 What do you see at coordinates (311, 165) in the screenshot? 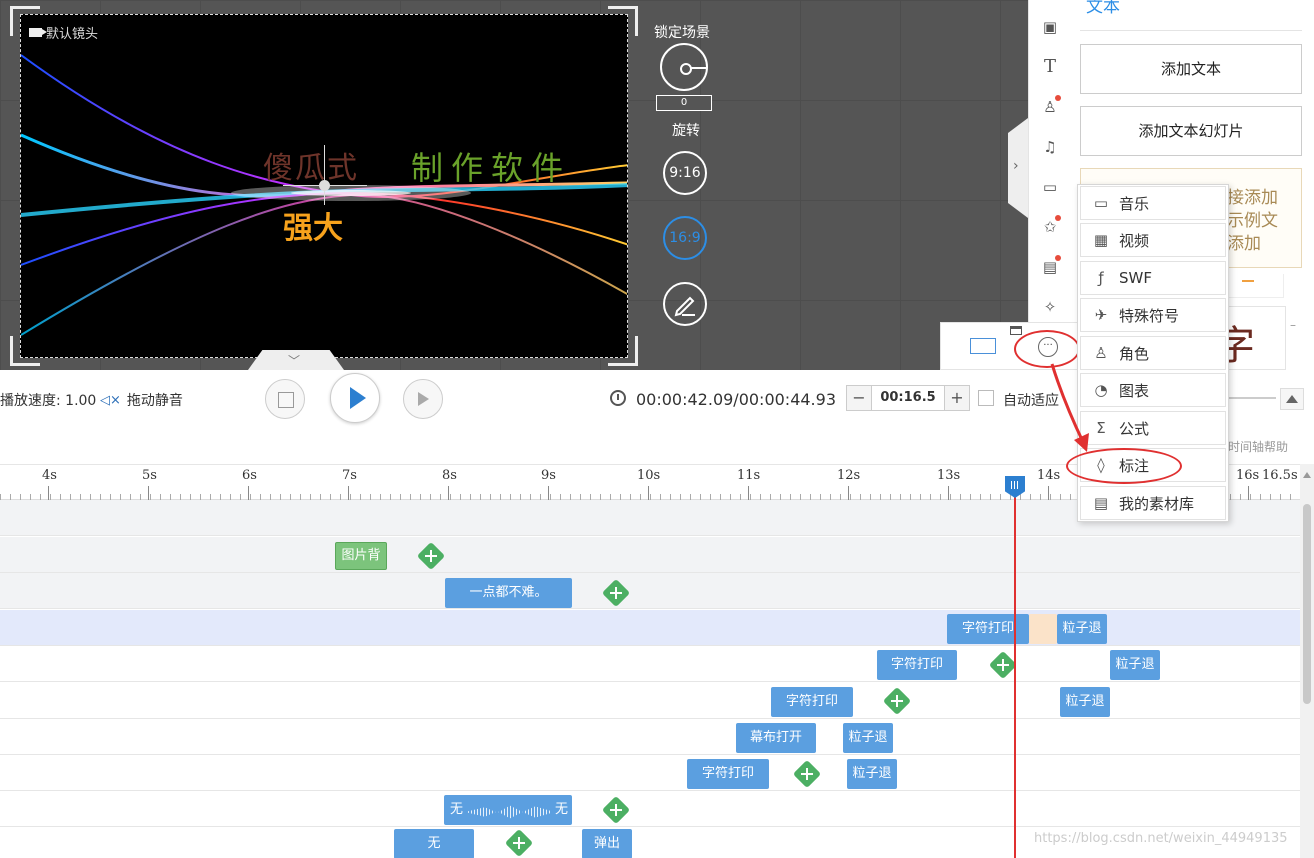
I see `scene-text-left: 傻瓜式` at bounding box center [311, 165].